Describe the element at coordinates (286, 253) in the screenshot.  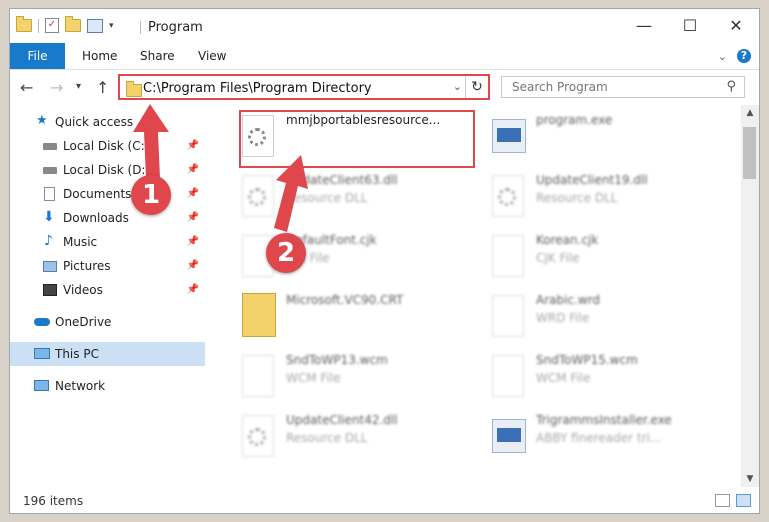
I see `step-2-badge: 2` at that location.